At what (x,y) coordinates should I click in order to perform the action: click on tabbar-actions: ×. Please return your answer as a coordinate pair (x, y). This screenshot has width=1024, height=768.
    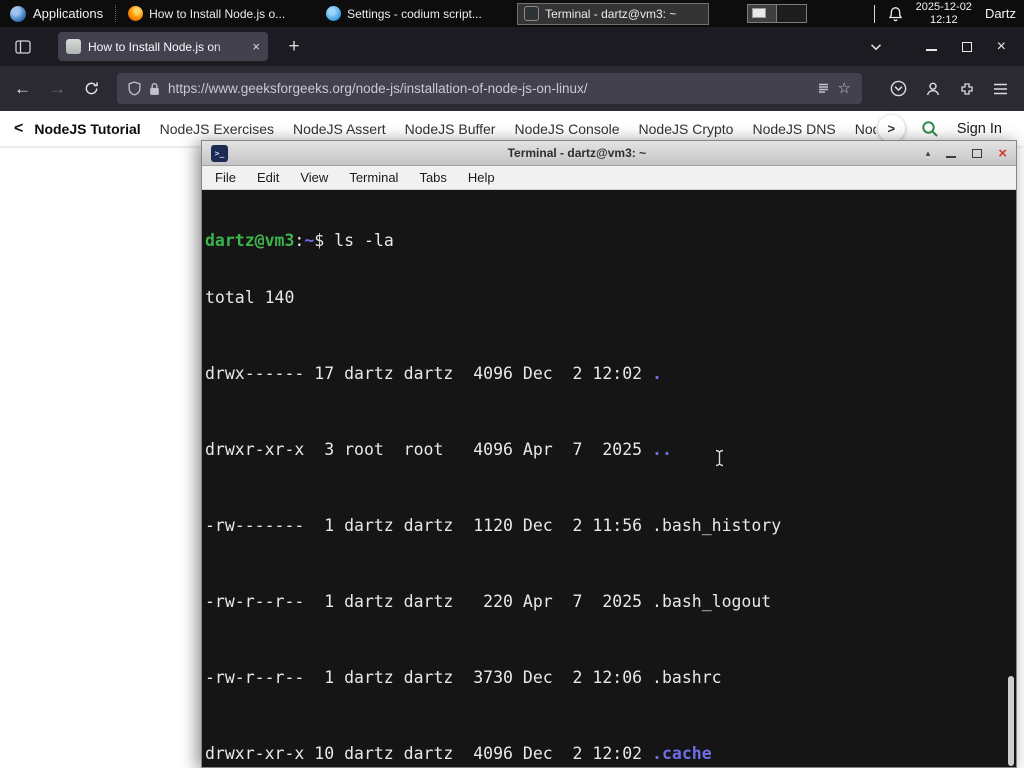
    Looking at the image, I should click on (947, 46).